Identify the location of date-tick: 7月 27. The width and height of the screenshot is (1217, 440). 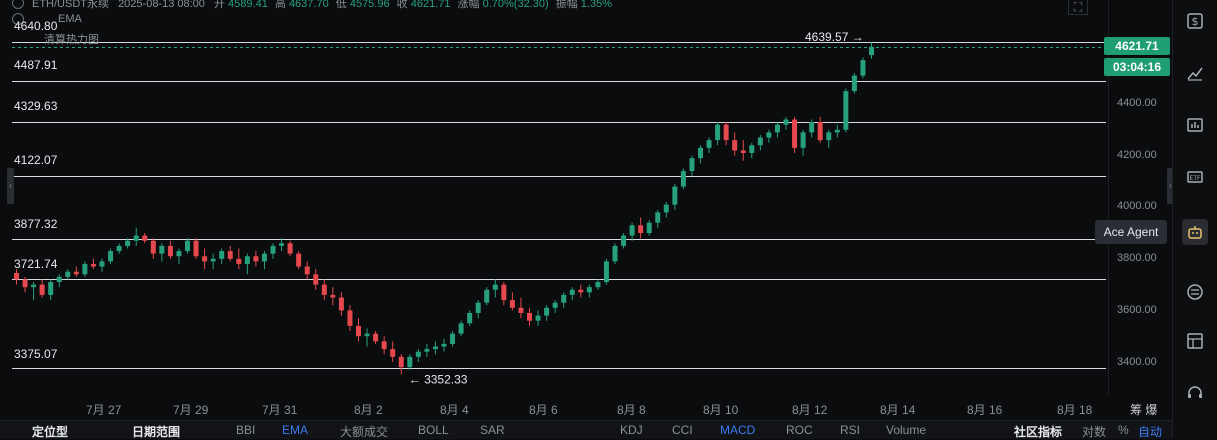
(104, 410).